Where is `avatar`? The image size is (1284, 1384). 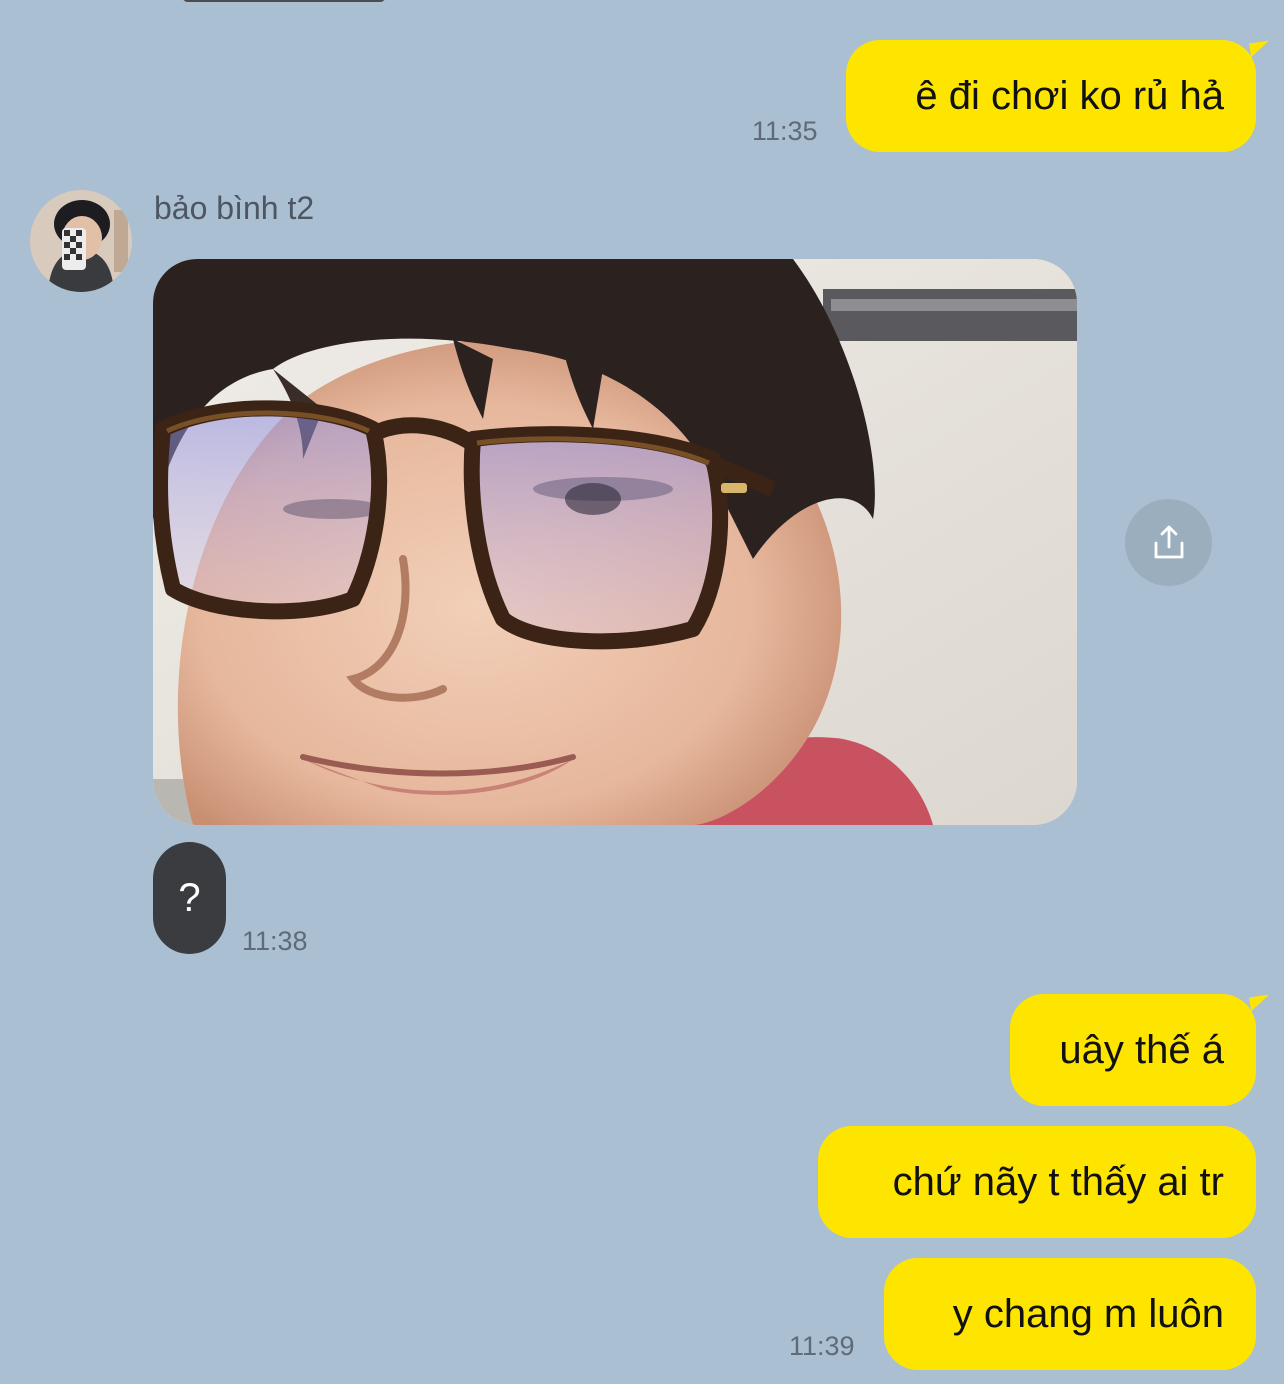 avatar is located at coordinates (81, 241).